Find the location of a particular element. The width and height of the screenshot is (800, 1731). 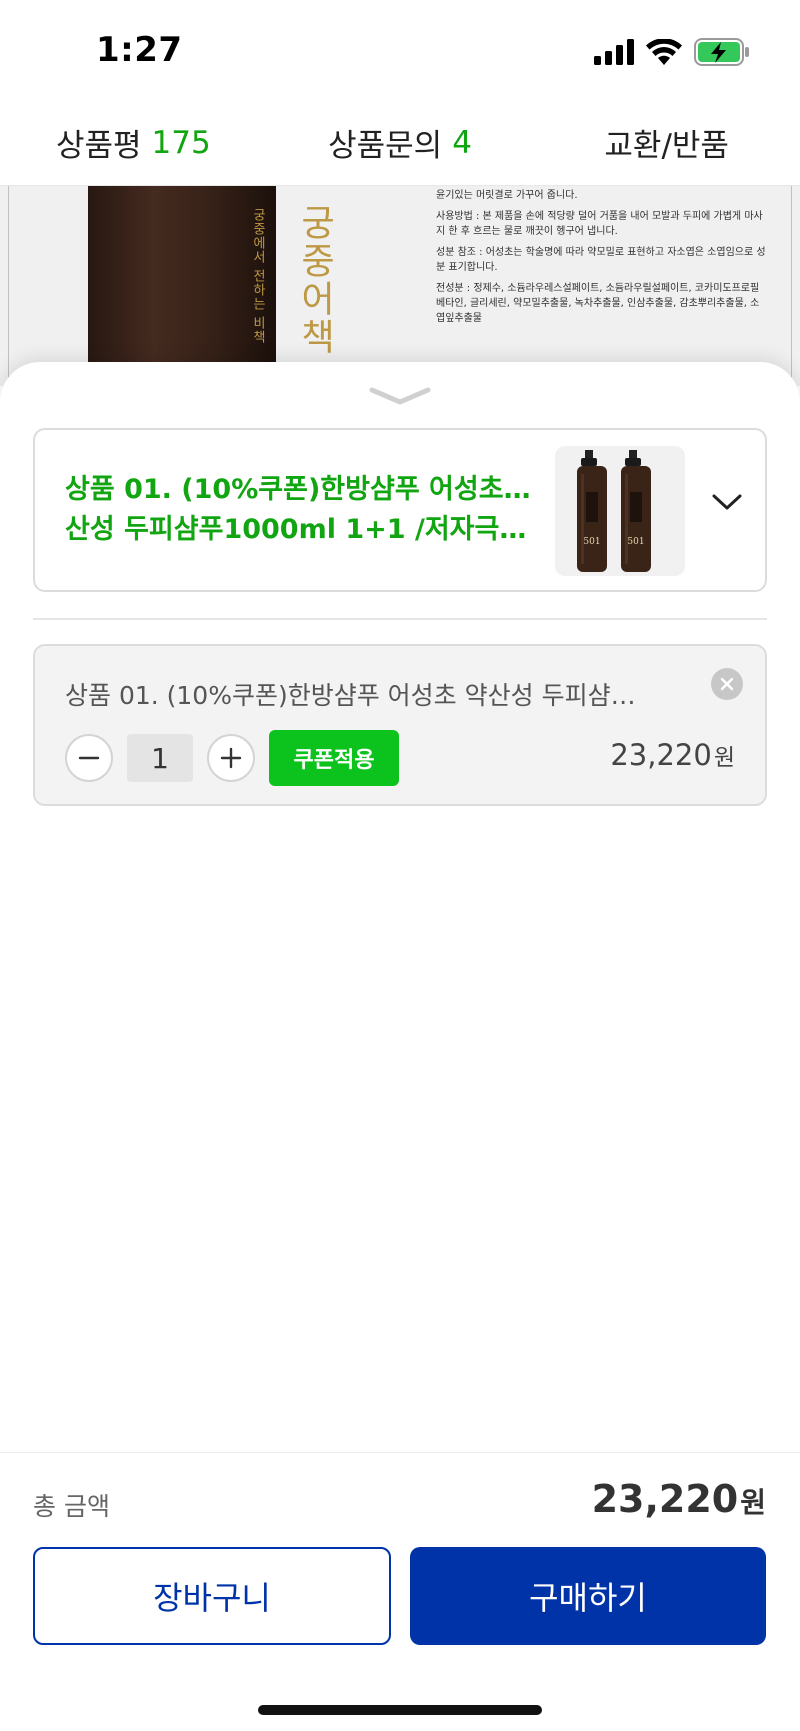

dim-overlay is located at coordinates (400, 286).